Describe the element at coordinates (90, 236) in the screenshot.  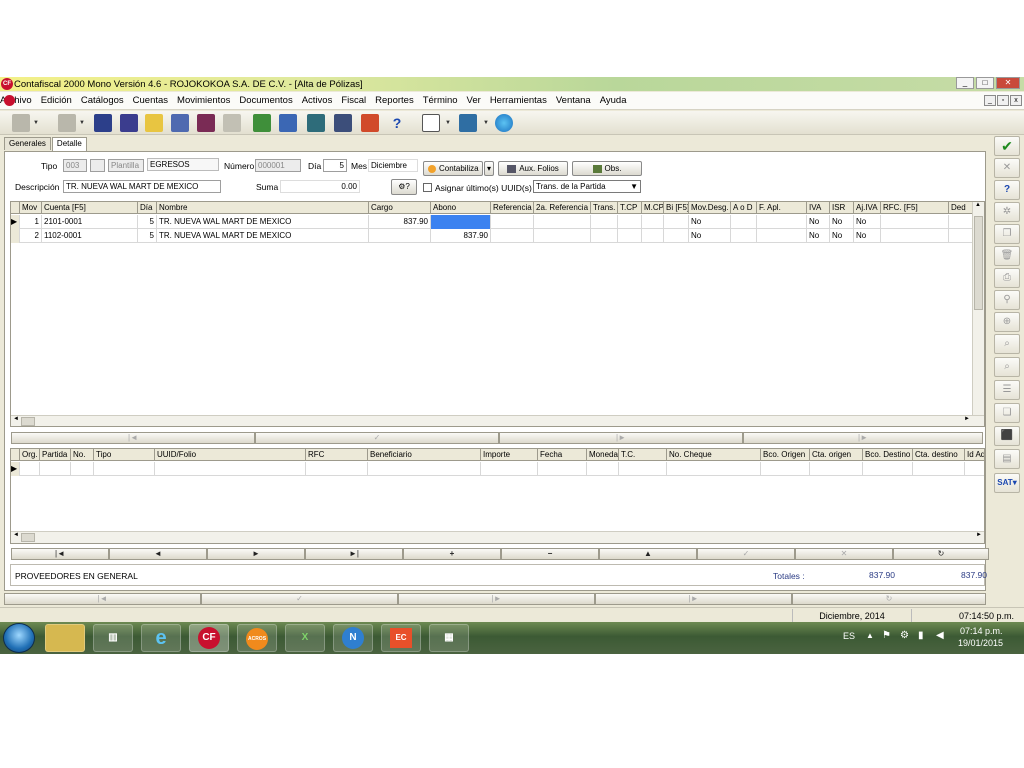
I see `cell-cuenta: 1102-0001` at that location.